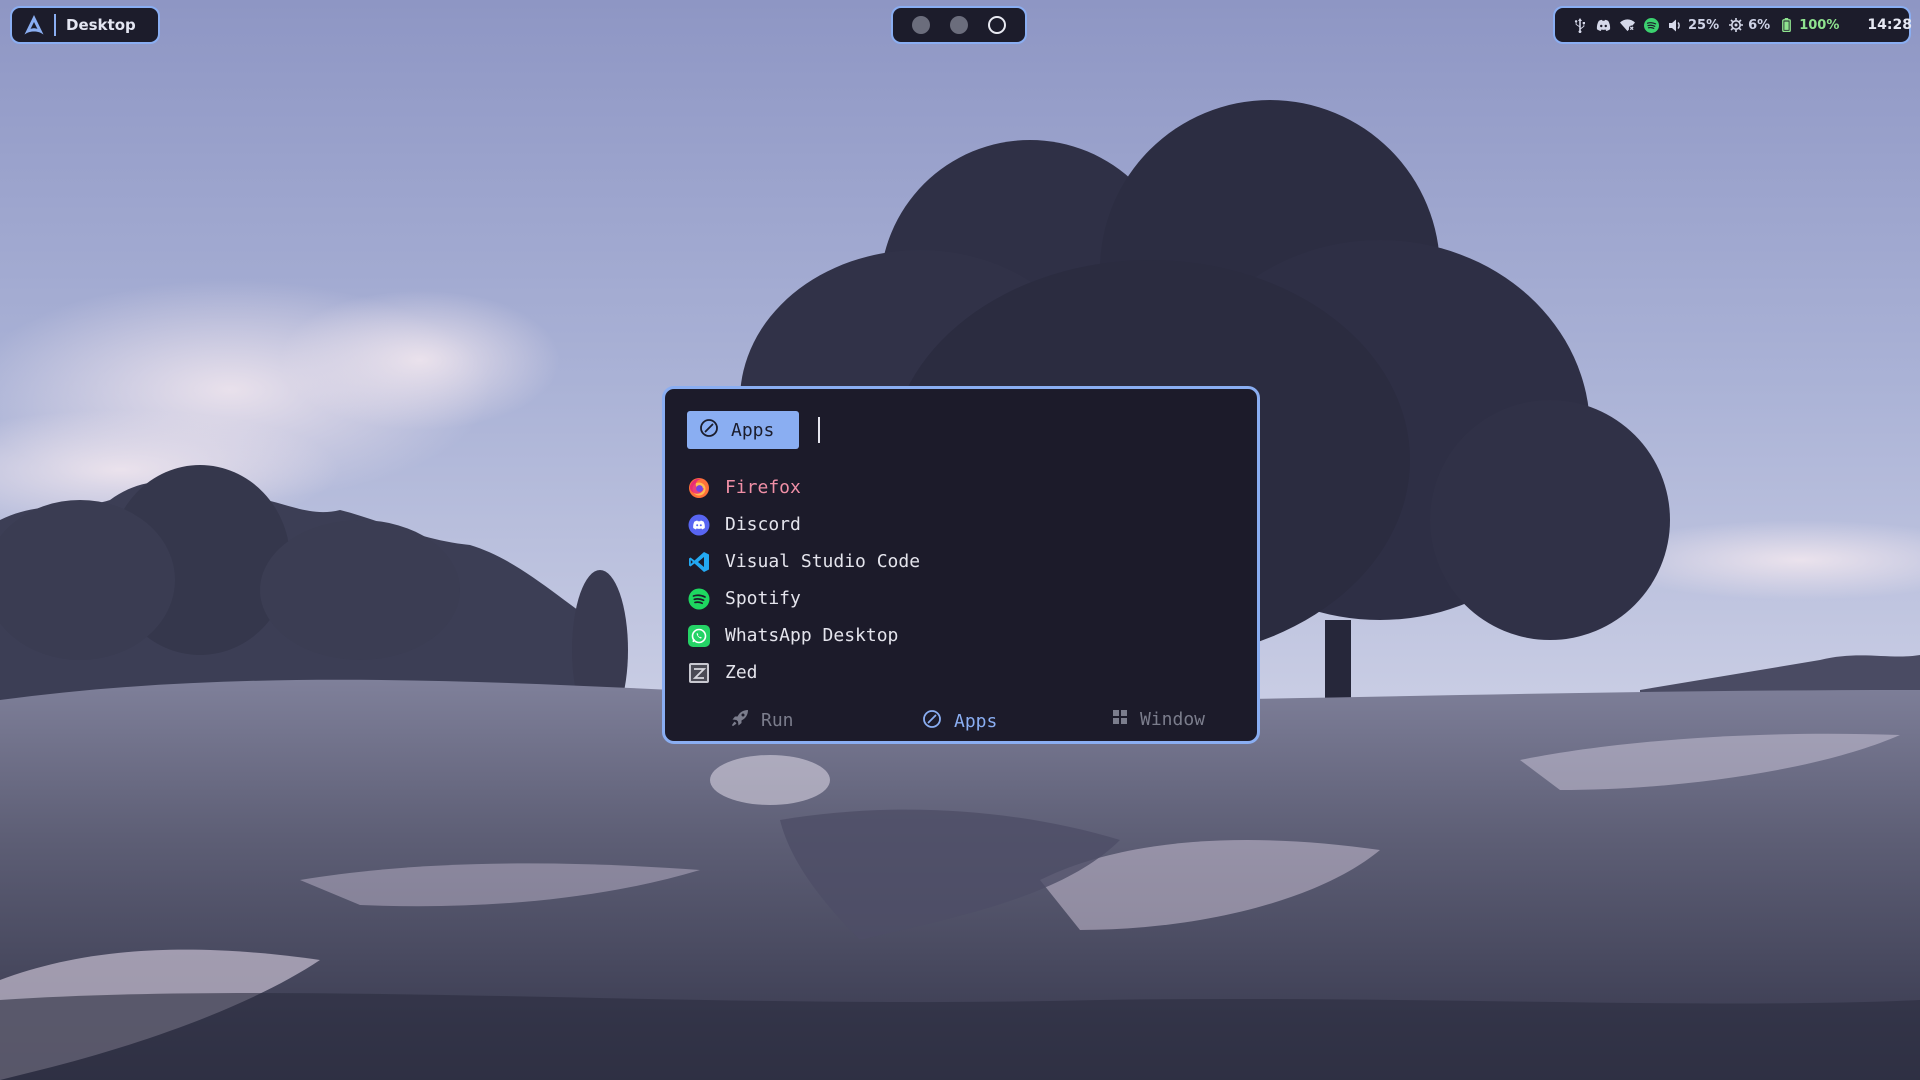 Image resolution: width=1920 pixels, height=1080 pixels. I want to click on firefox-icon, so click(699, 488).